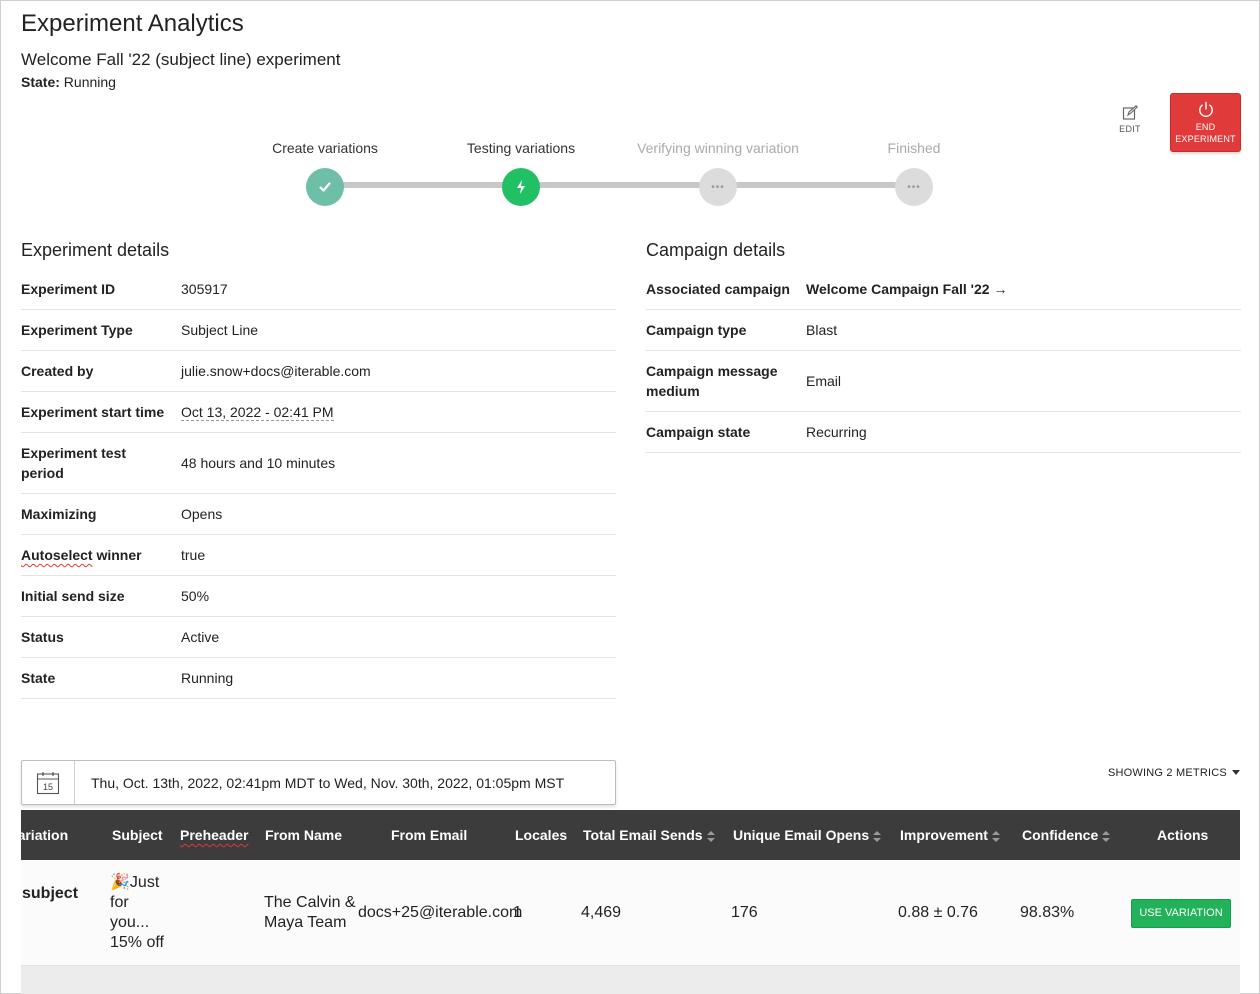 Image resolution: width=1260 pixels, height=994 pixels. I want to click on caret-down-icon, so click(1236, 772).